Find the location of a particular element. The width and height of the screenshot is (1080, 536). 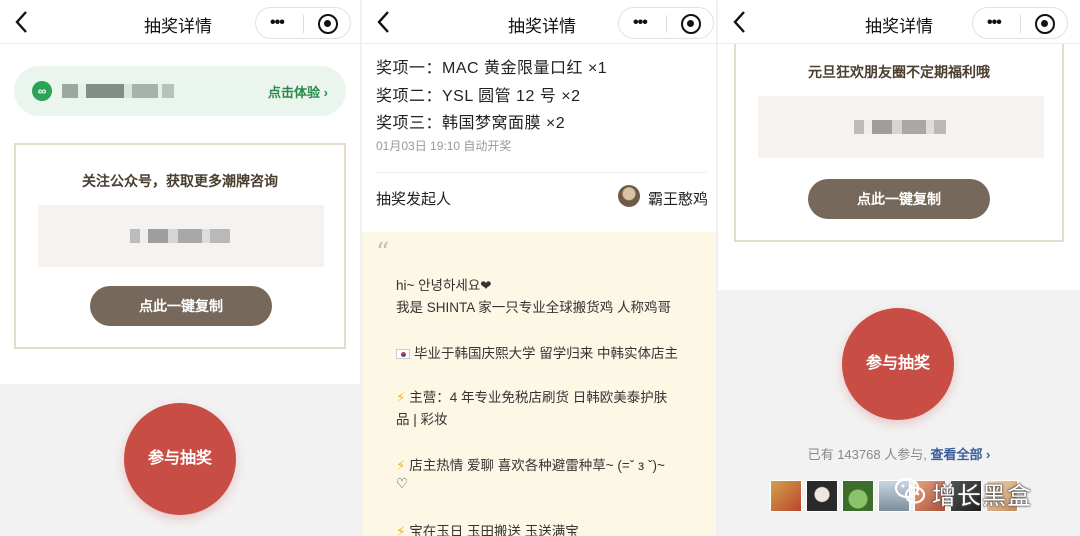

note-line: ⚡ 宝在玉日 玉田搬送 玉送满宝 is located at coordinates (552, 528).